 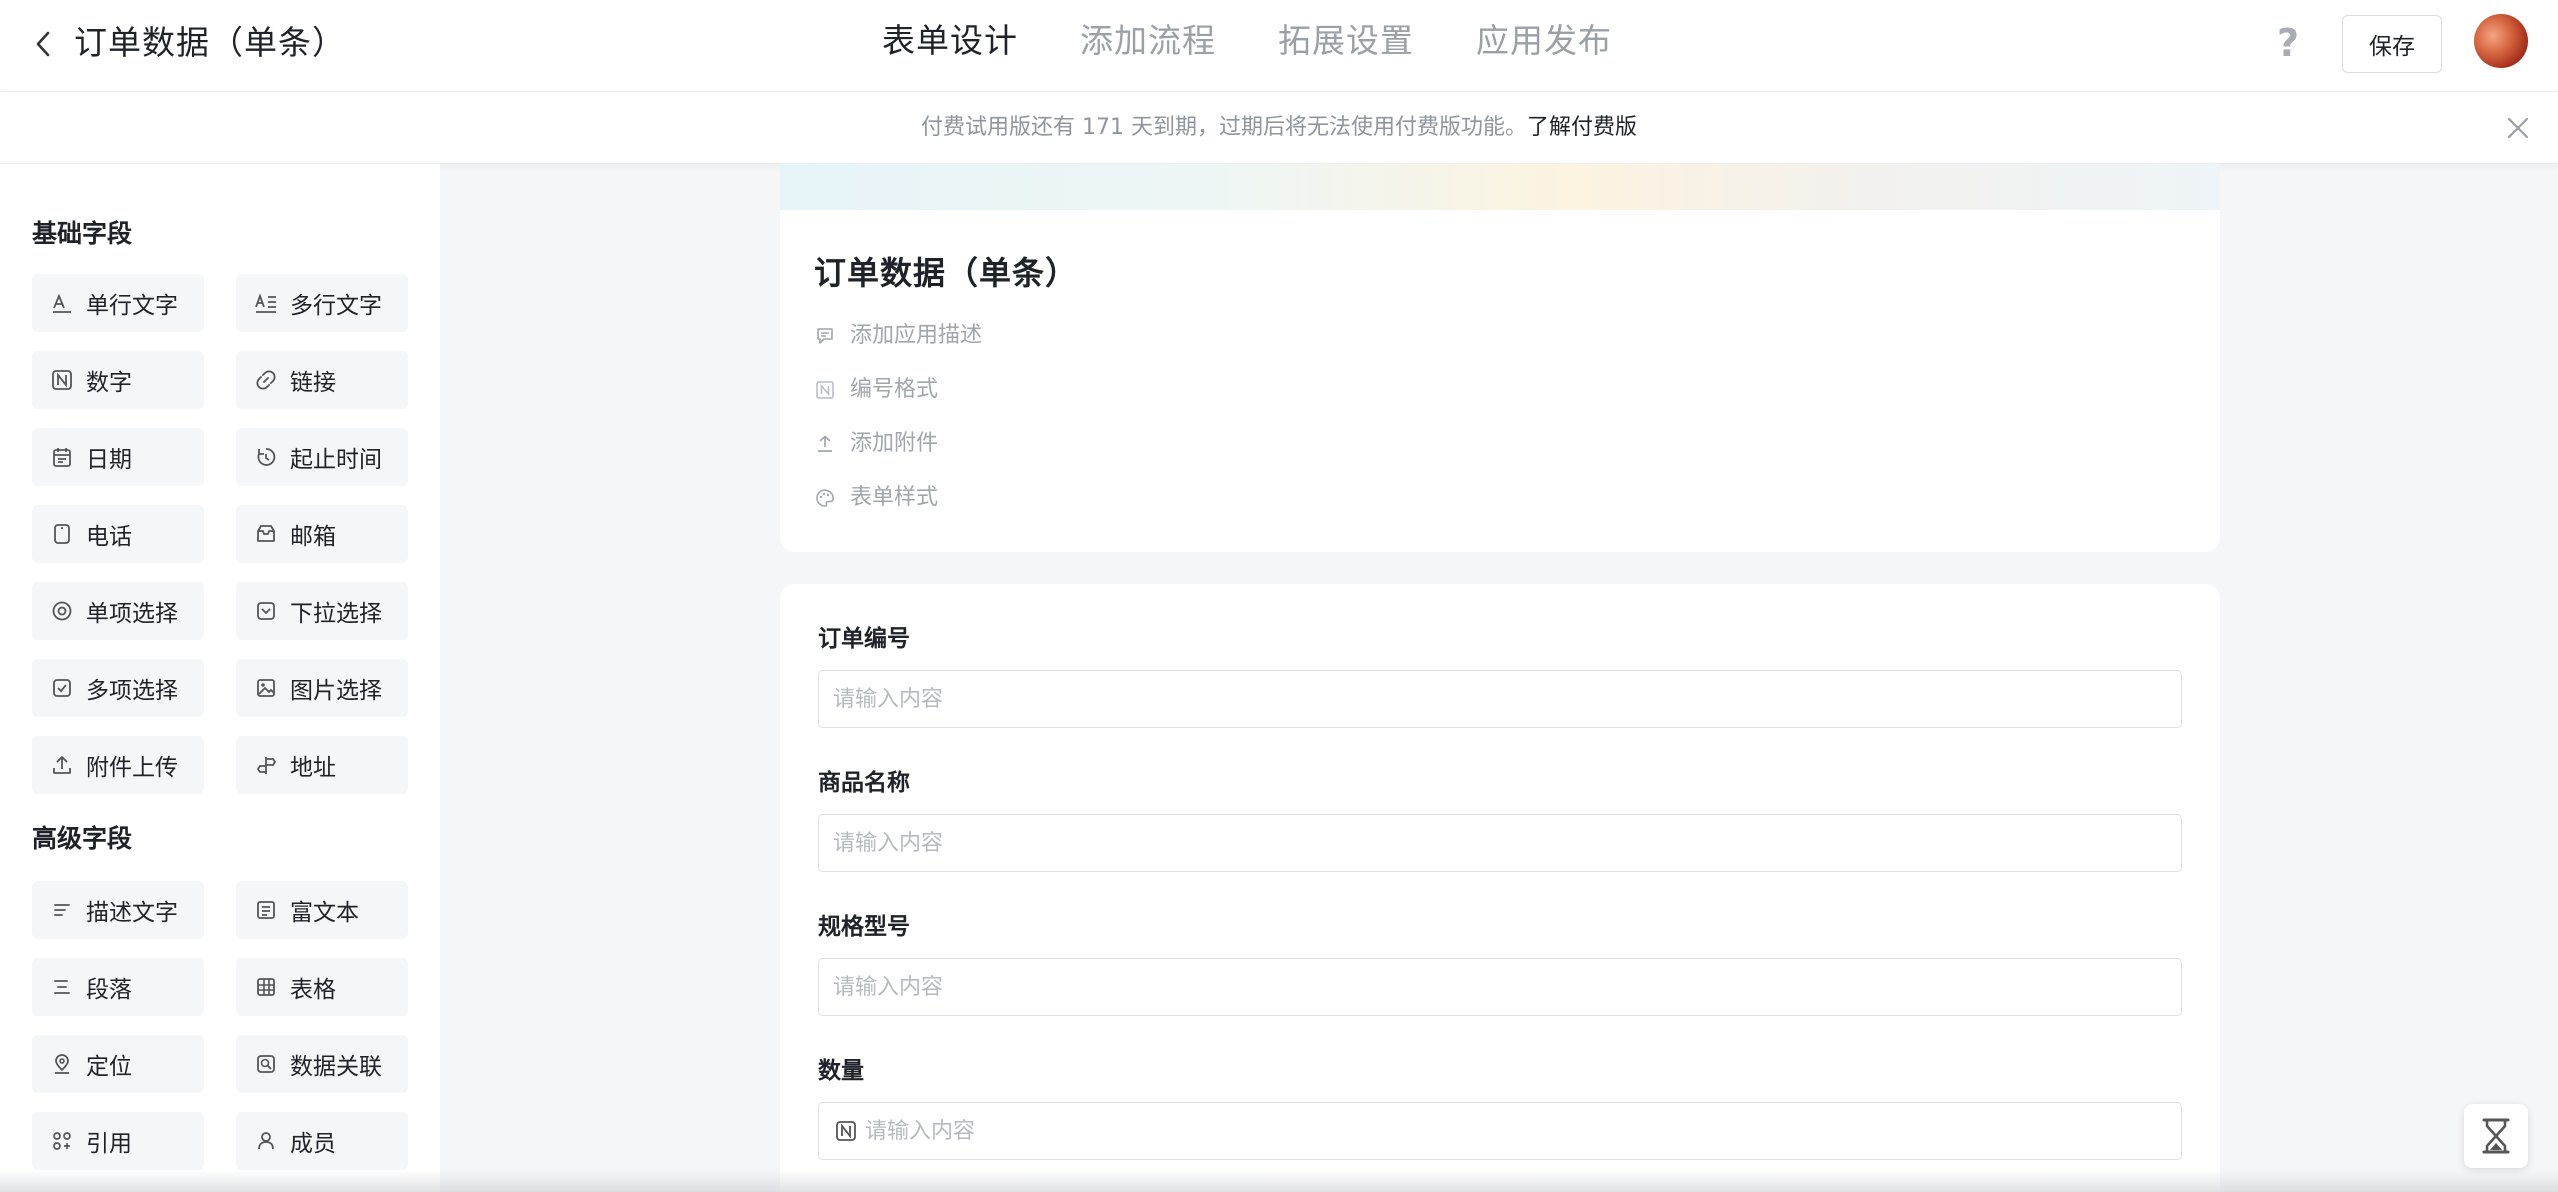 I want to click on add-description-button: 添加应用描述, so click(x=898, y=336).